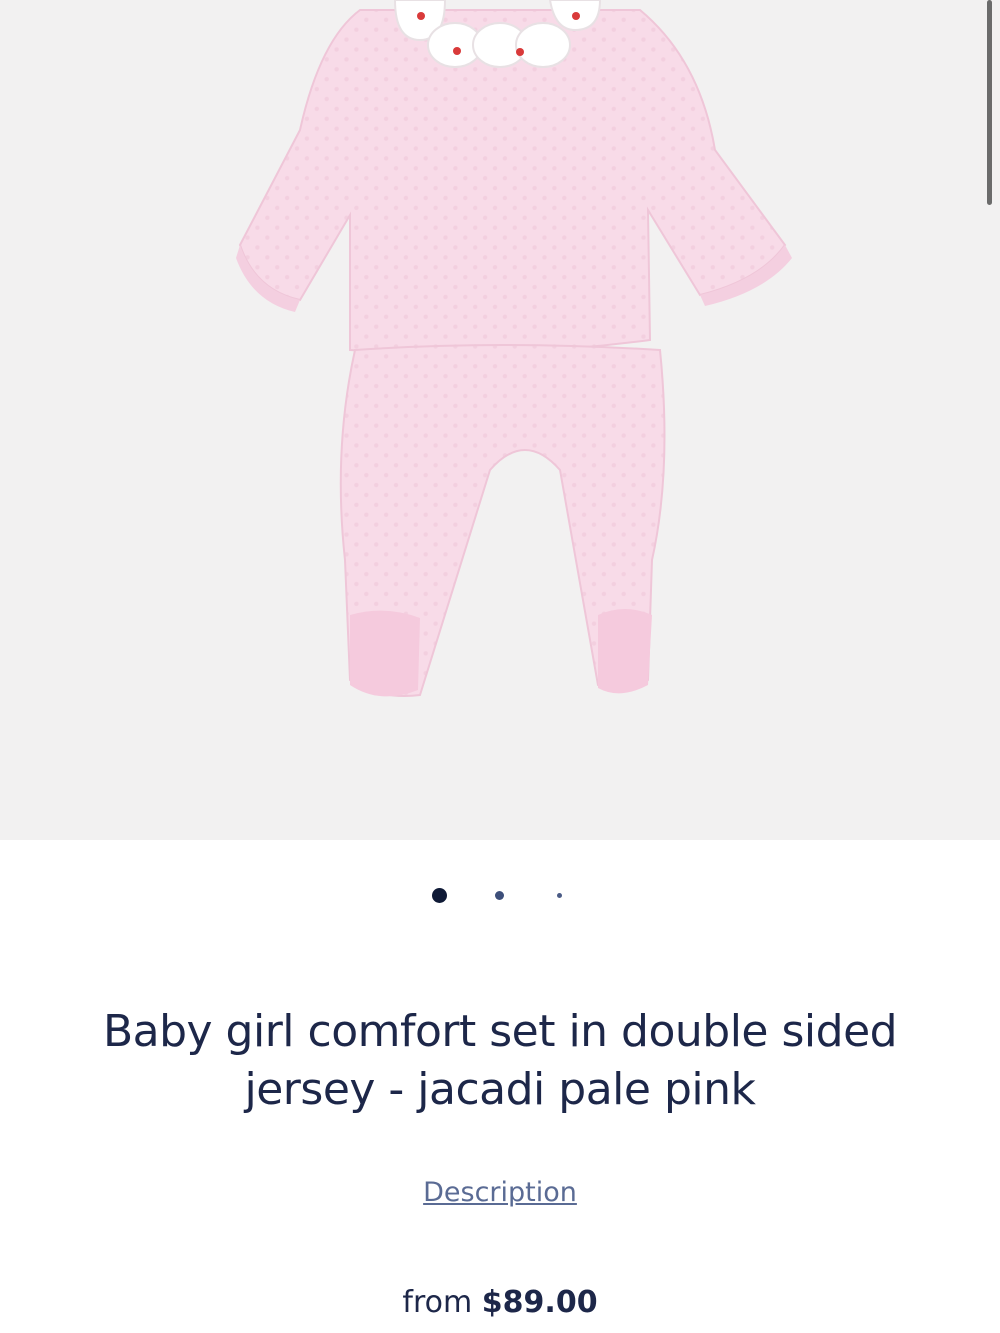  I want to click on price: from $89.00, so click(500, 1302).